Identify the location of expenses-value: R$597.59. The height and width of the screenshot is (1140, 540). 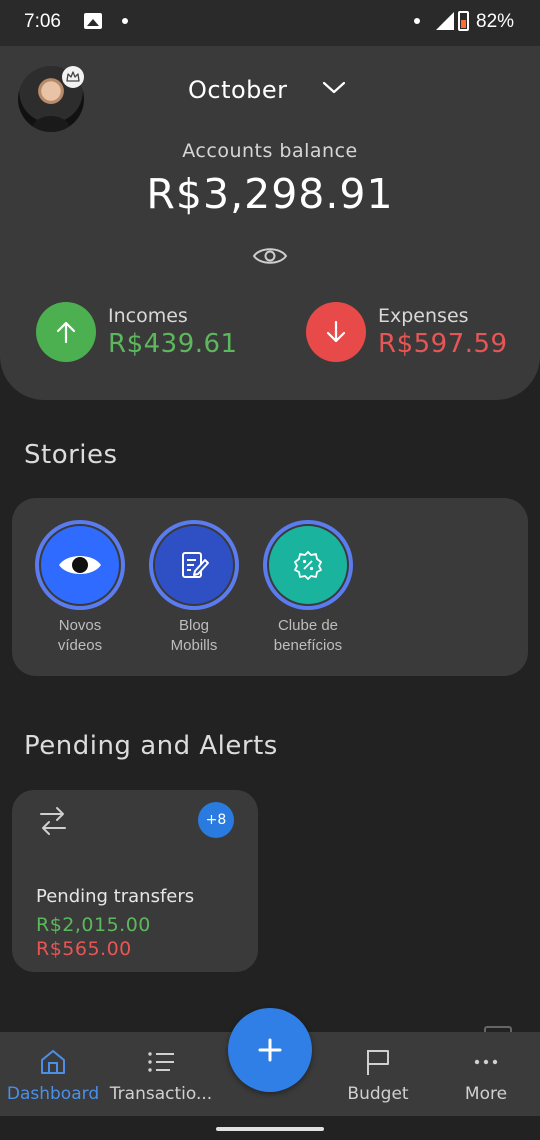
(443, 344).